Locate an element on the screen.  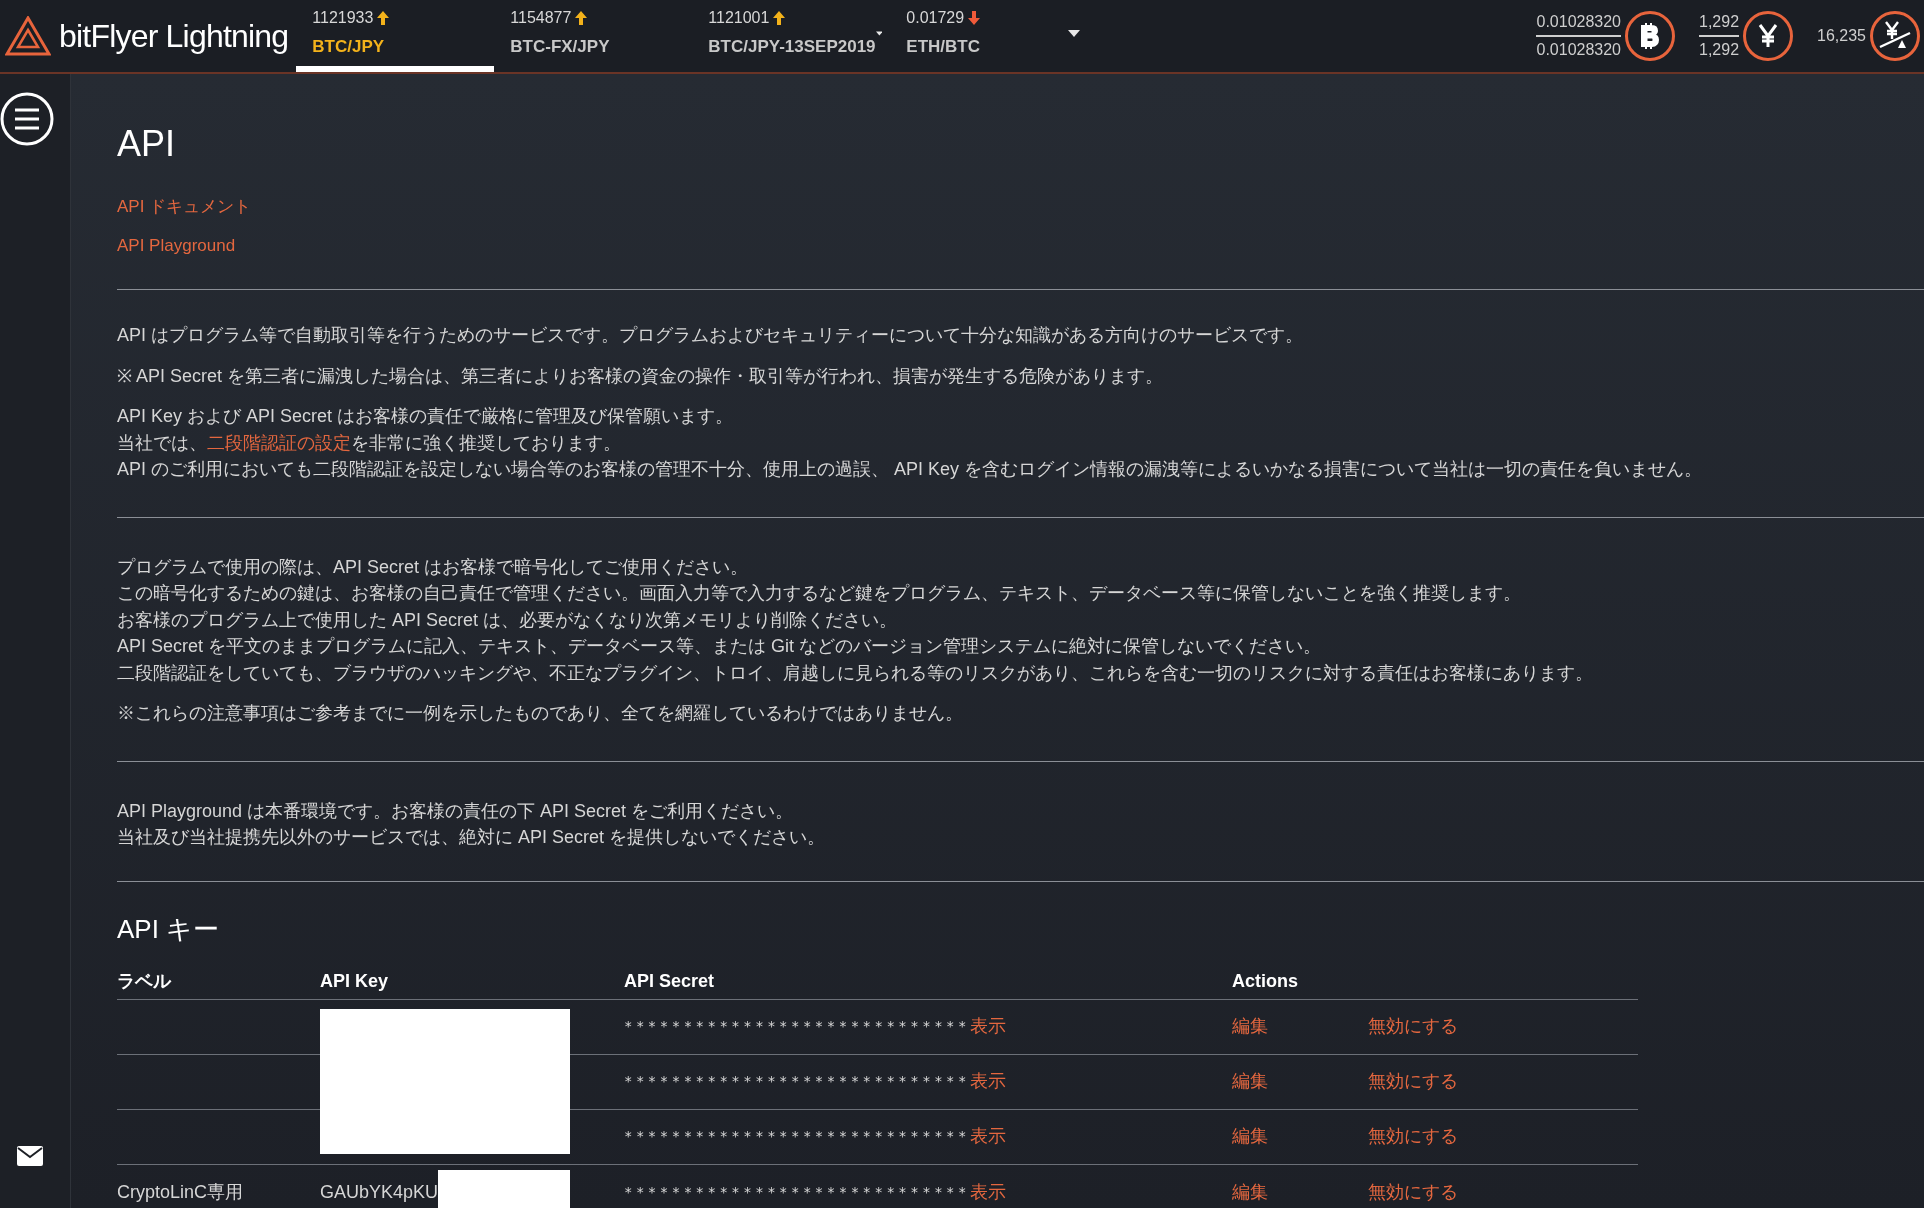
ticker-price: 1121933 is located at coordinates (343, 18).